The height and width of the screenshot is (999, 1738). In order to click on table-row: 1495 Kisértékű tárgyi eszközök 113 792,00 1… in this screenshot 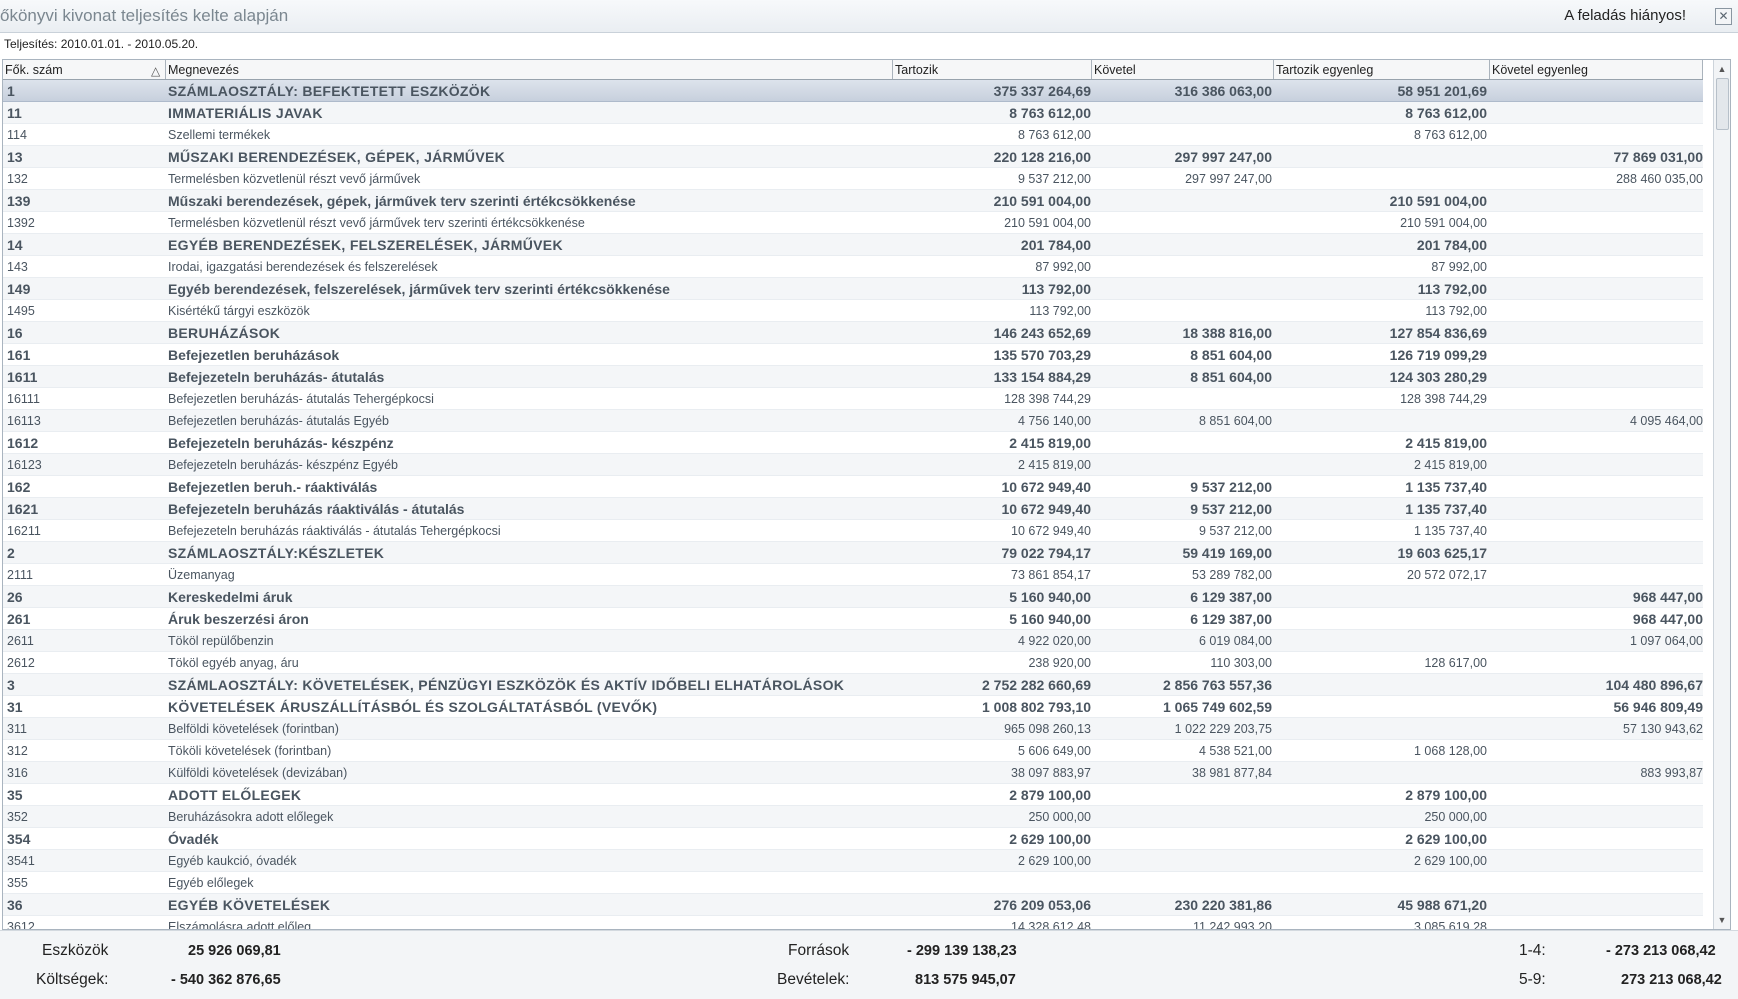, I will do `click(853, 311)`.